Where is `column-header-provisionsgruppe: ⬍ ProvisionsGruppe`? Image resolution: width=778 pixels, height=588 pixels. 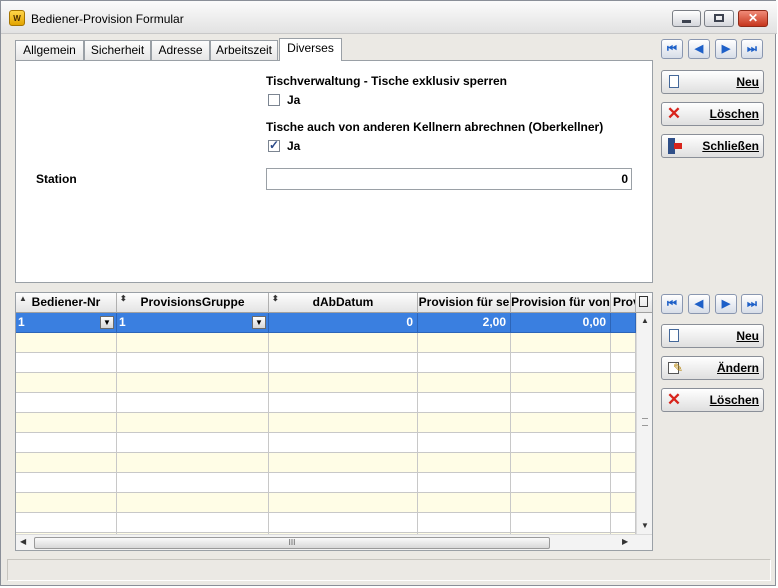
column-header-provisionsgruppe: ⬍ ProvisionsGruppe is located at coordinates (193, 303).